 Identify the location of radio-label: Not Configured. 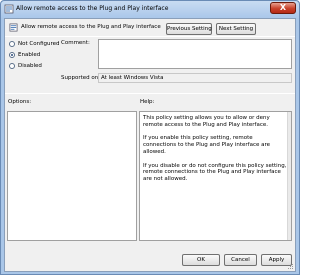
(39, 44).